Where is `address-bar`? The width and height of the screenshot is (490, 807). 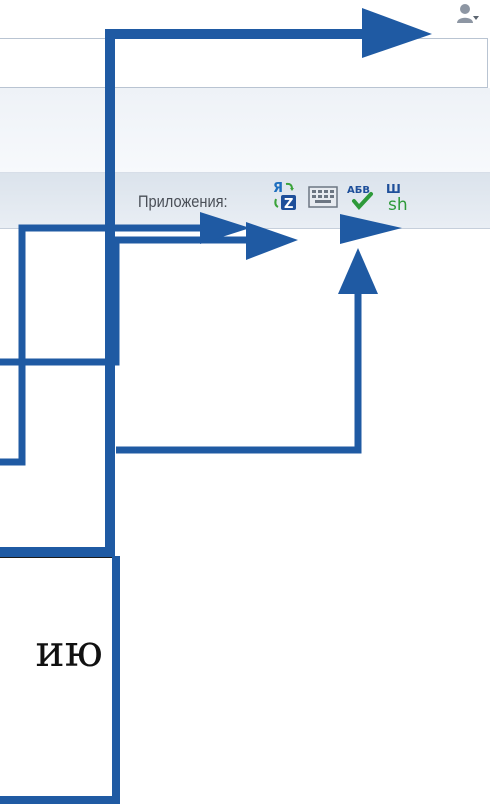 address-bar is located at coordinates (244, 63).